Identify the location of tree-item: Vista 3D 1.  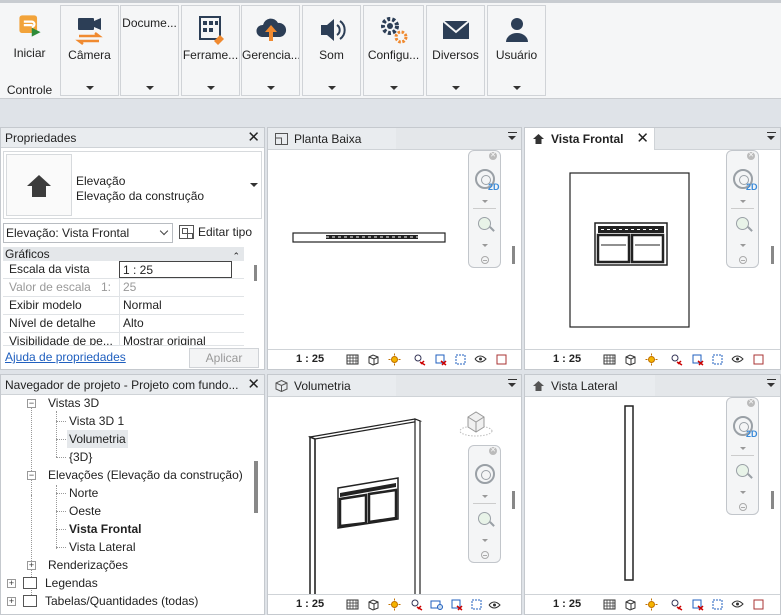
(96, 421).